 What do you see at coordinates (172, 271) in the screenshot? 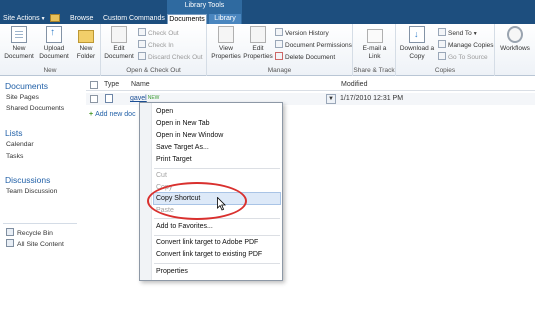
I see `menu-item-properties: Properties` at bounding box center [172, 271].